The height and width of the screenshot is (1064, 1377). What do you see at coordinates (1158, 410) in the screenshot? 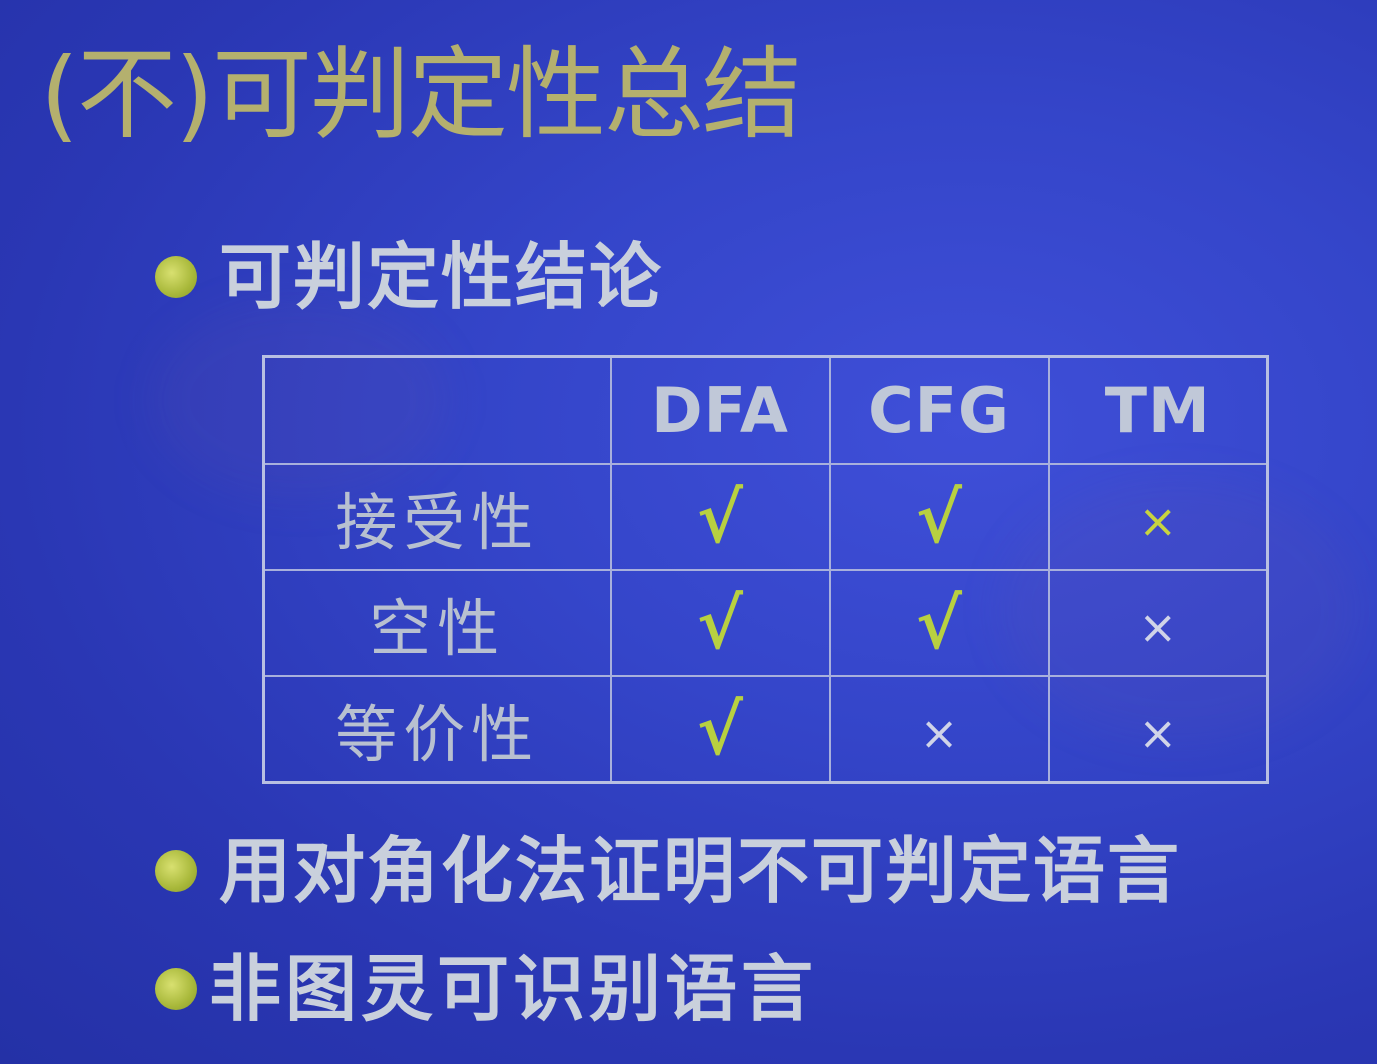
I see `table-header-cell: TM` at bounding box center [1158, 410].